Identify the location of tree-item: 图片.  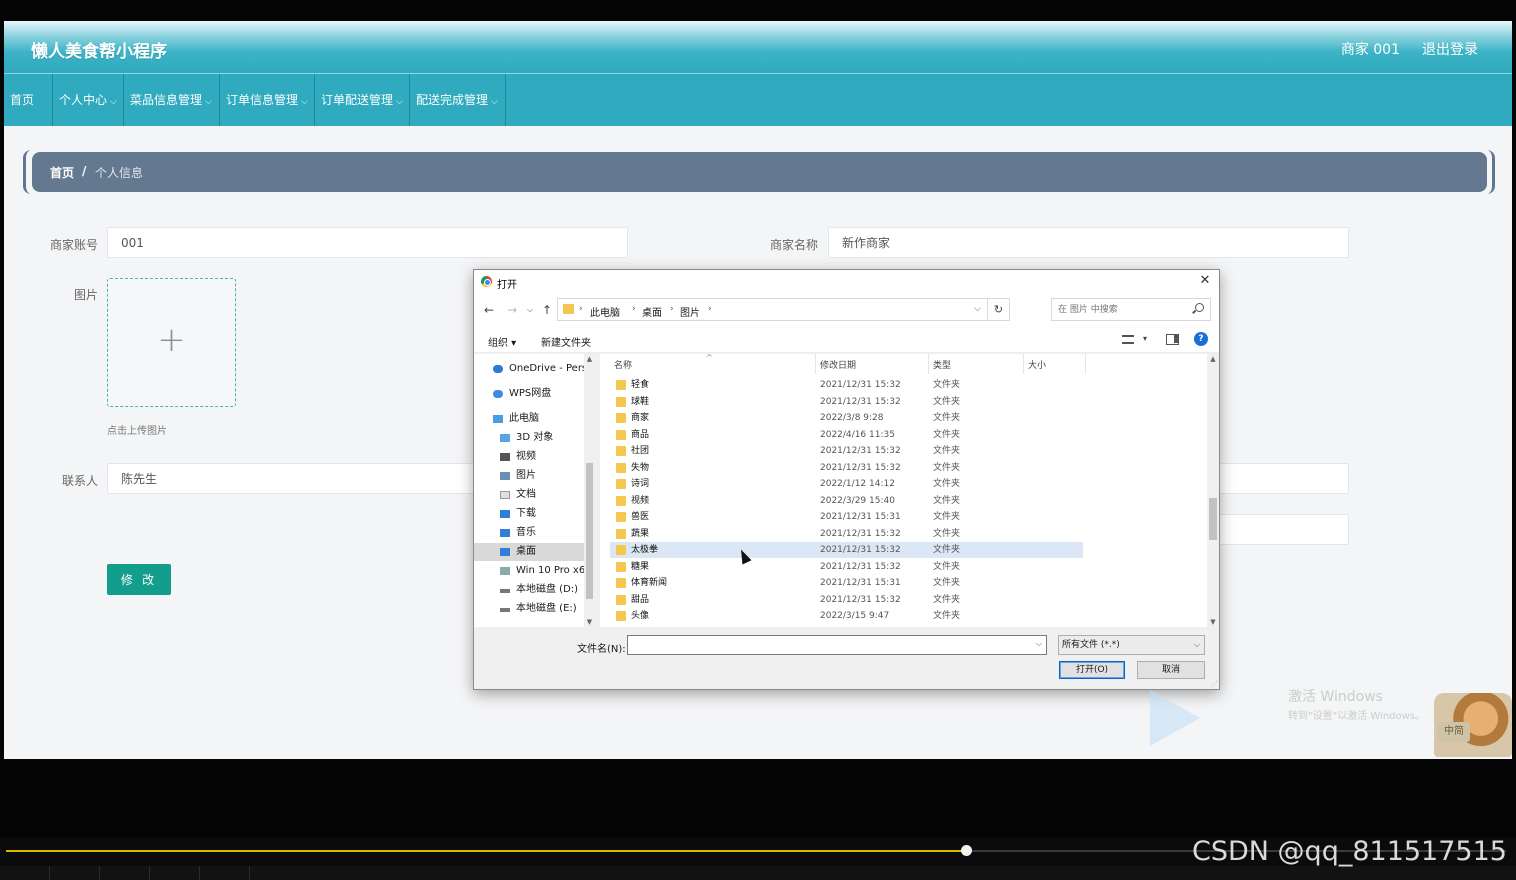
(529, 476).